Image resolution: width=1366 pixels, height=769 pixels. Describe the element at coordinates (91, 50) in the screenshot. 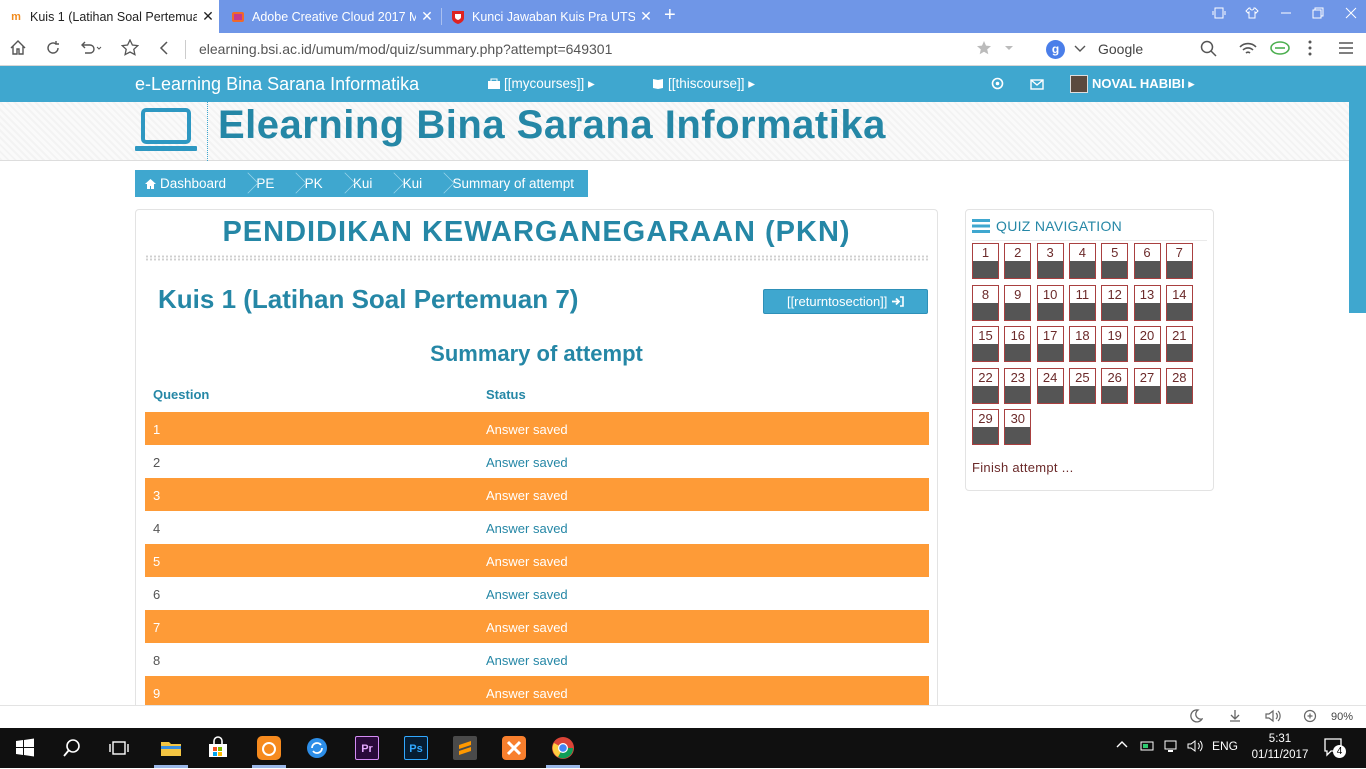

I see `undo-icon` at that location.